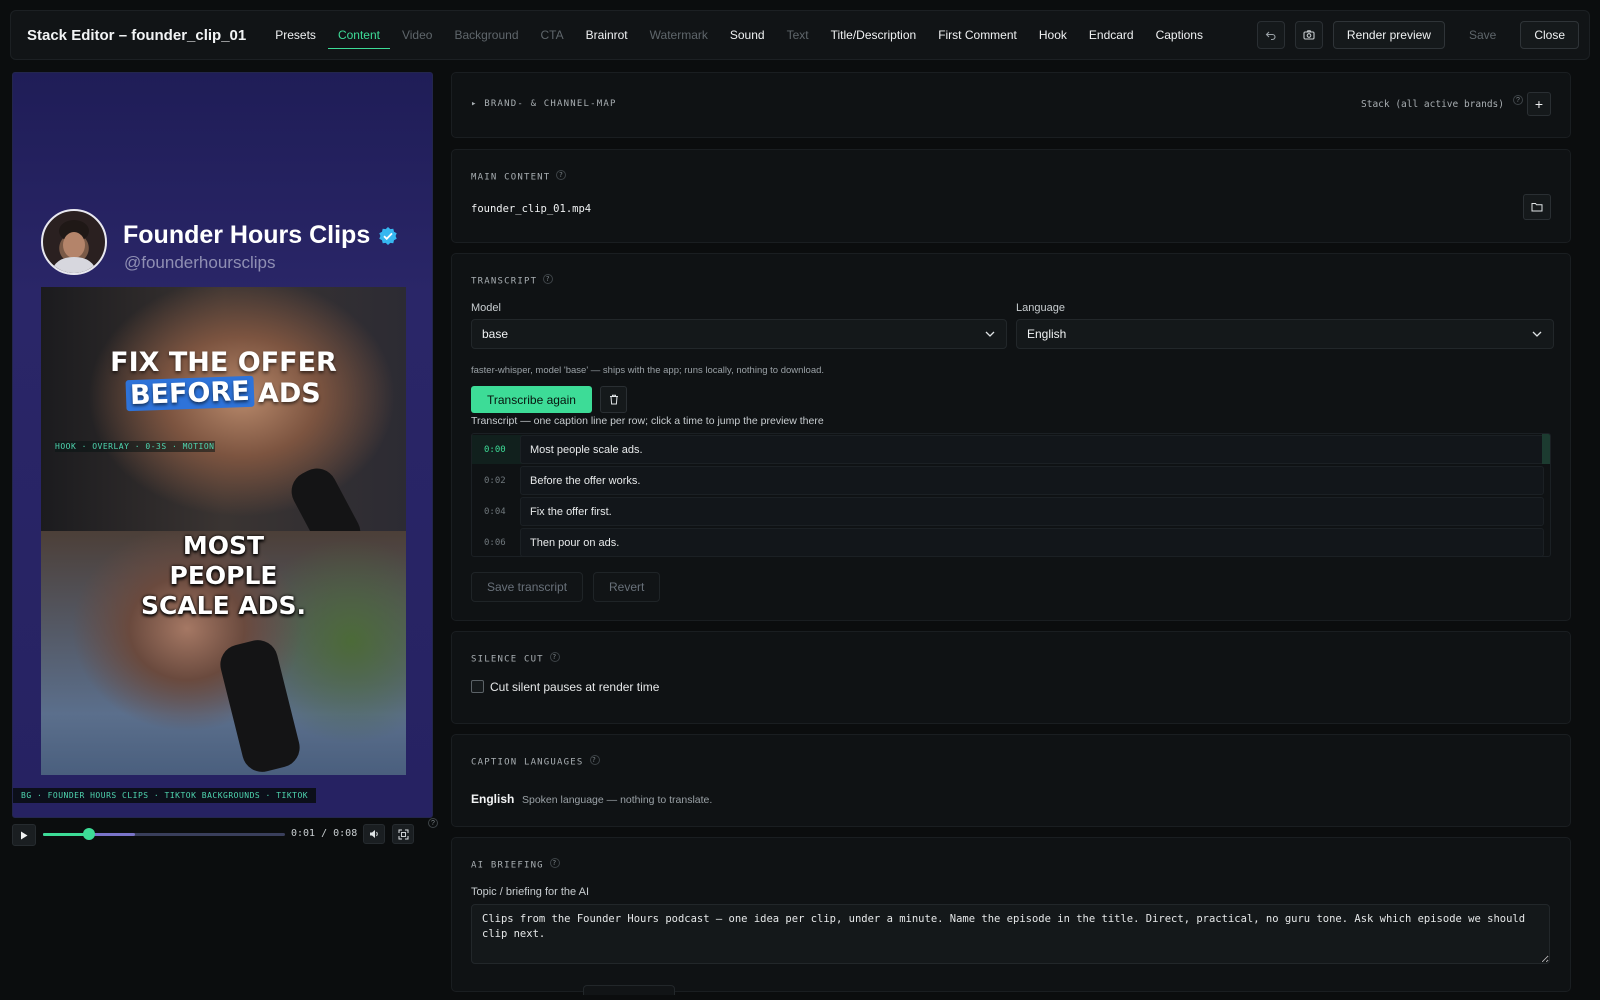 The width and height of the screenshot is (1600, 1000). I want to click on add-brand-button: +, so click(1539, 104).